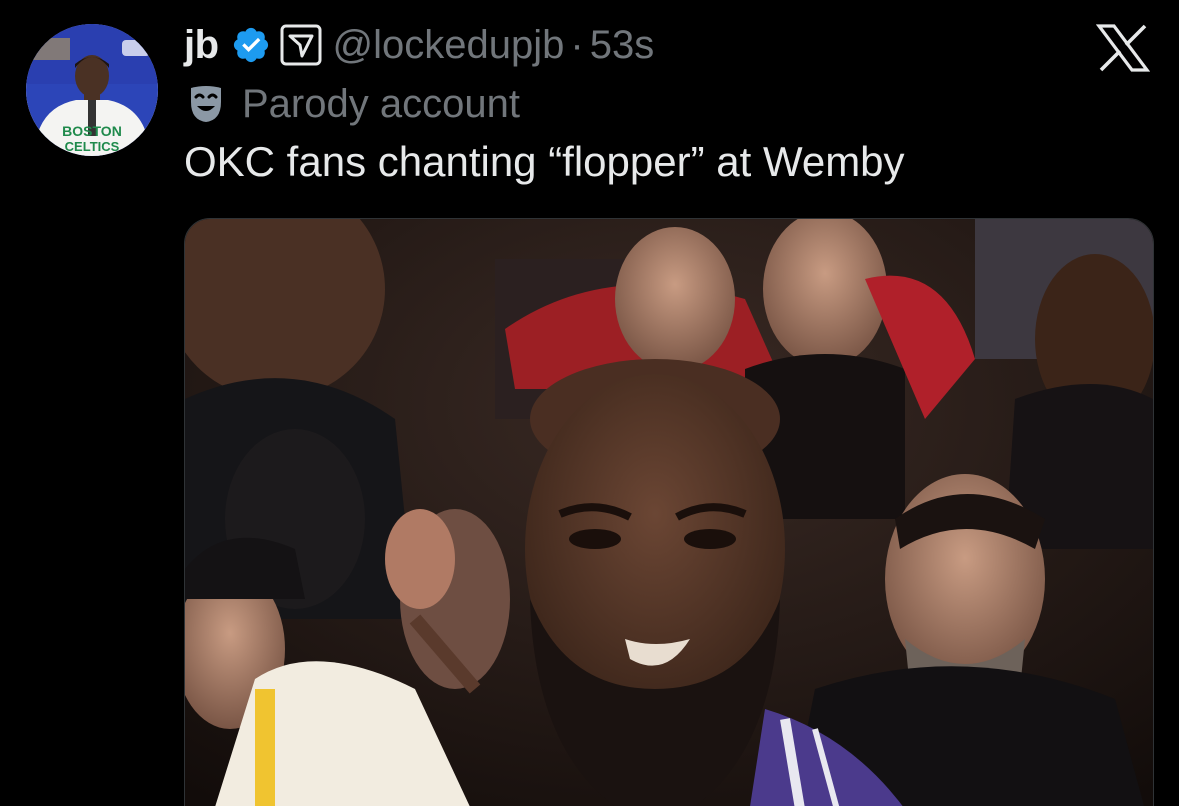 The image size is (1179, 806). What do you see at coordinates (1123, 48) in the screenshot?
I see `x-logo-icon` at bounding box center [1123, 48].